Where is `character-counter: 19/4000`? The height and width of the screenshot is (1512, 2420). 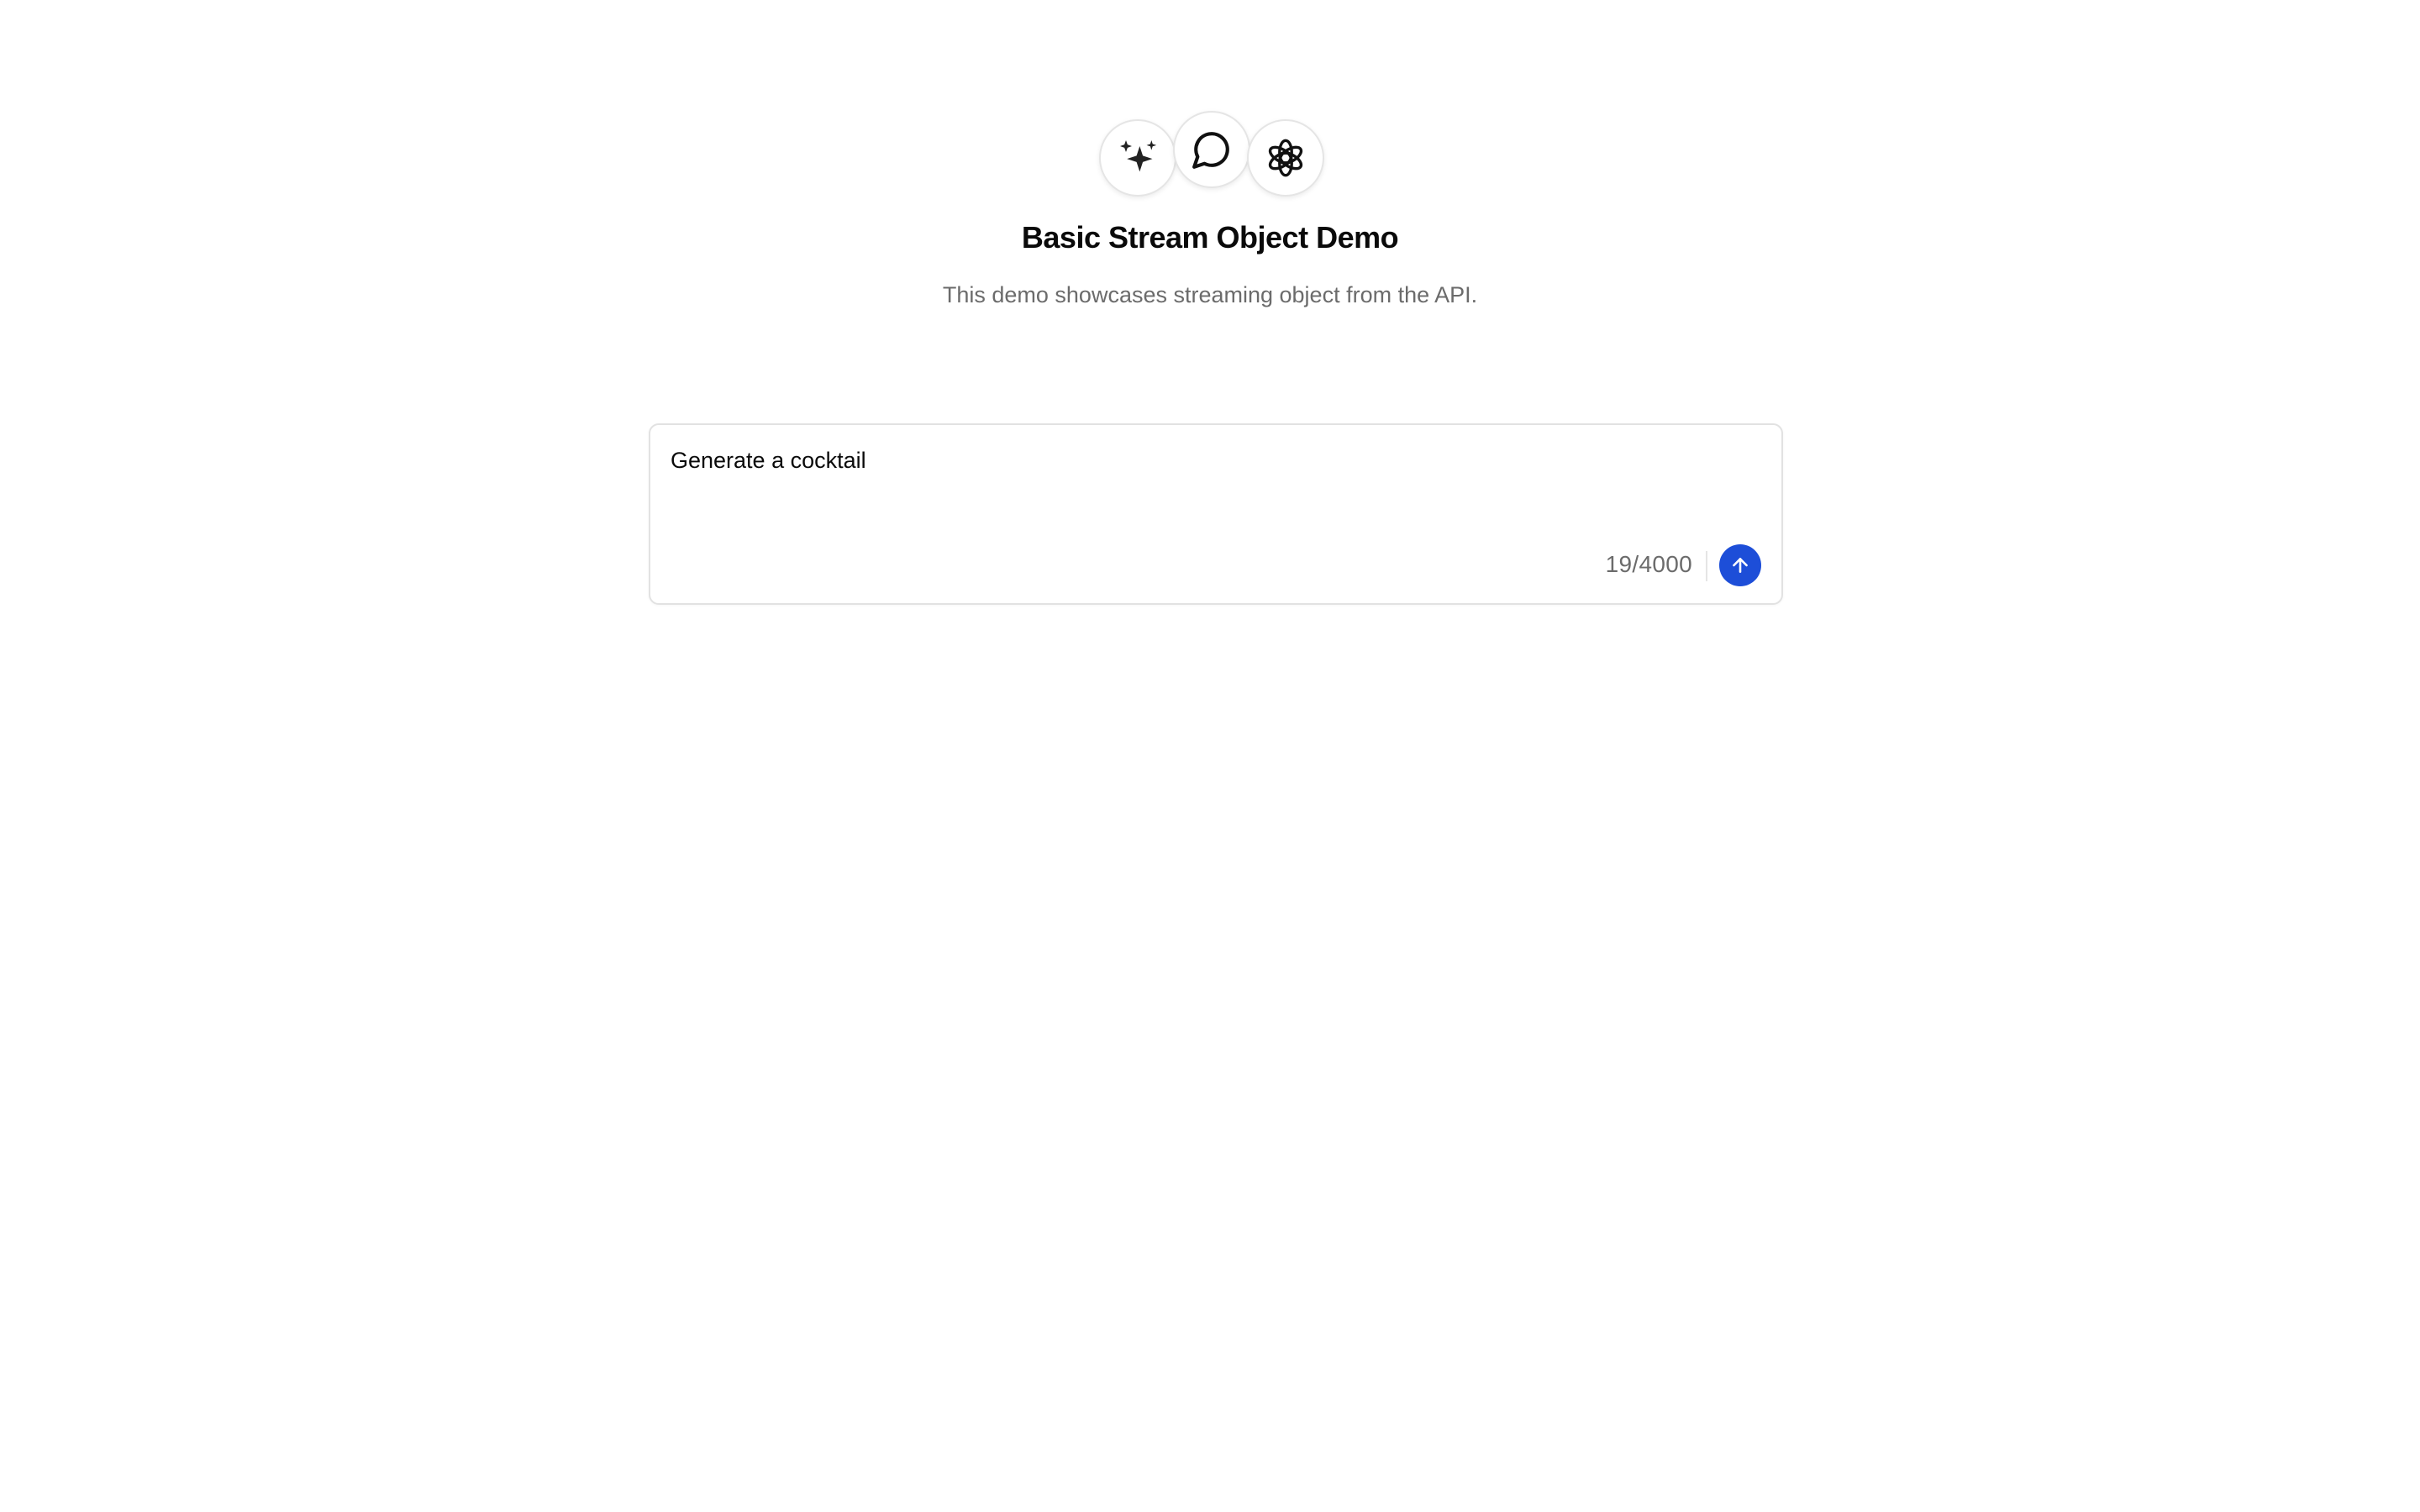 character-counter: 19/4000 is located at coordinates (1649, 564).